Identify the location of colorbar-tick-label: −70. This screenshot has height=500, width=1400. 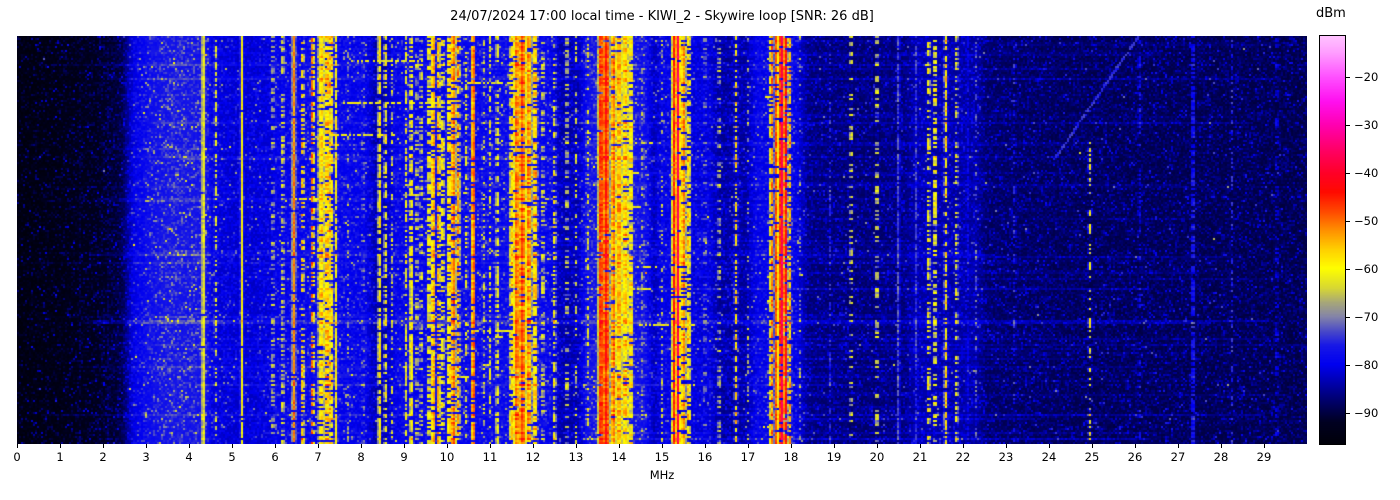
(1366, 316).